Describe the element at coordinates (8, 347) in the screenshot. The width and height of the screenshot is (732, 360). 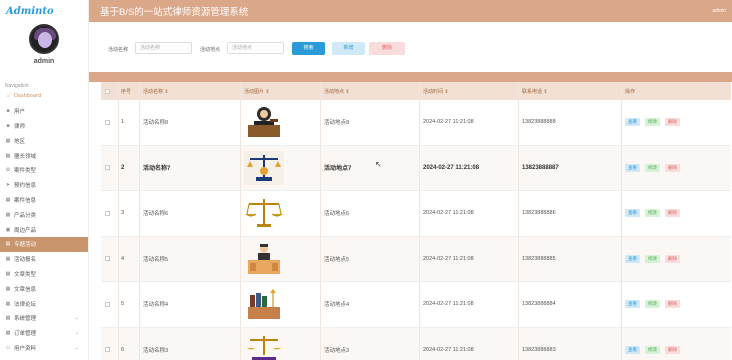
I see `folder-icon: ▭` at that location.